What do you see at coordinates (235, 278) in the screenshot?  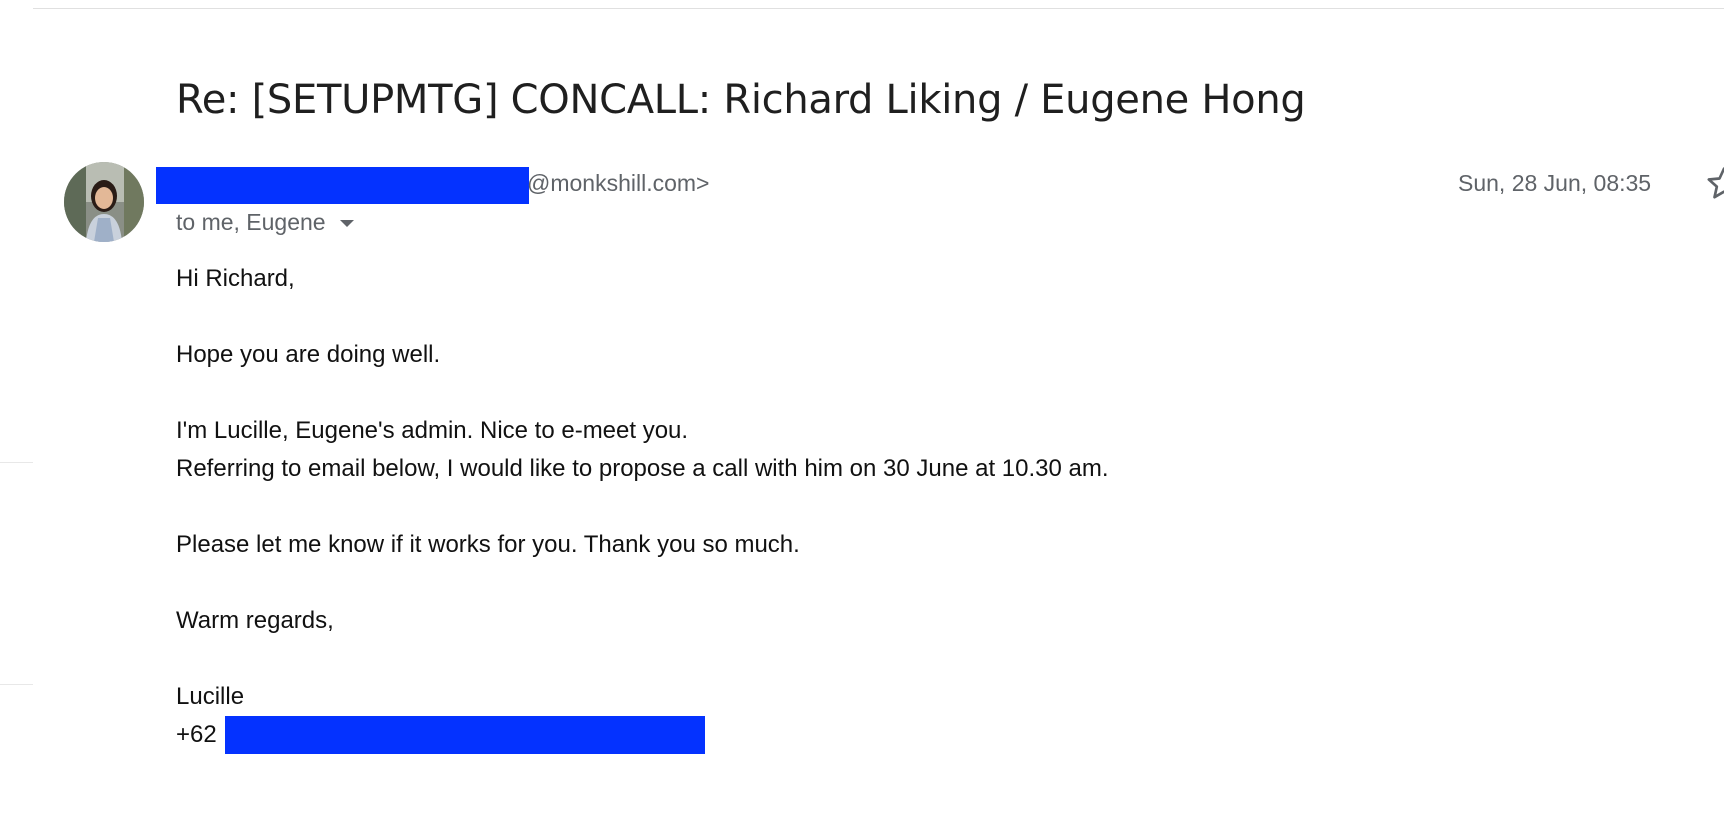 I see `body-greeting: Hi Richard,` at bounding box center [235, 278].